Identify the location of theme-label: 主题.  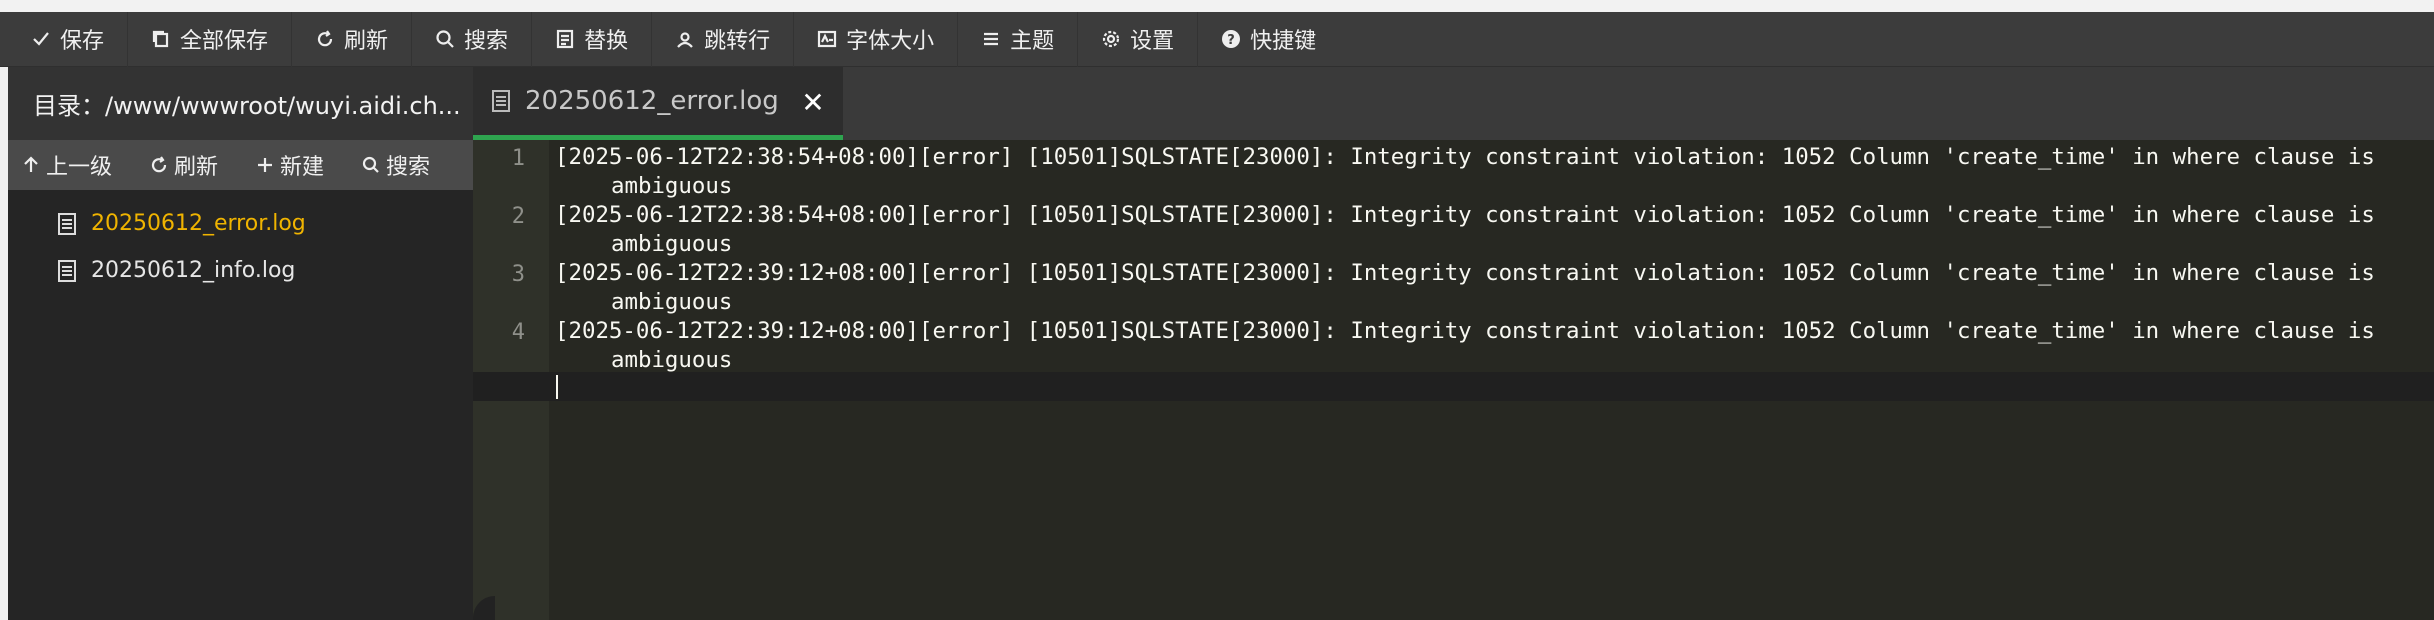
(1032, 41).